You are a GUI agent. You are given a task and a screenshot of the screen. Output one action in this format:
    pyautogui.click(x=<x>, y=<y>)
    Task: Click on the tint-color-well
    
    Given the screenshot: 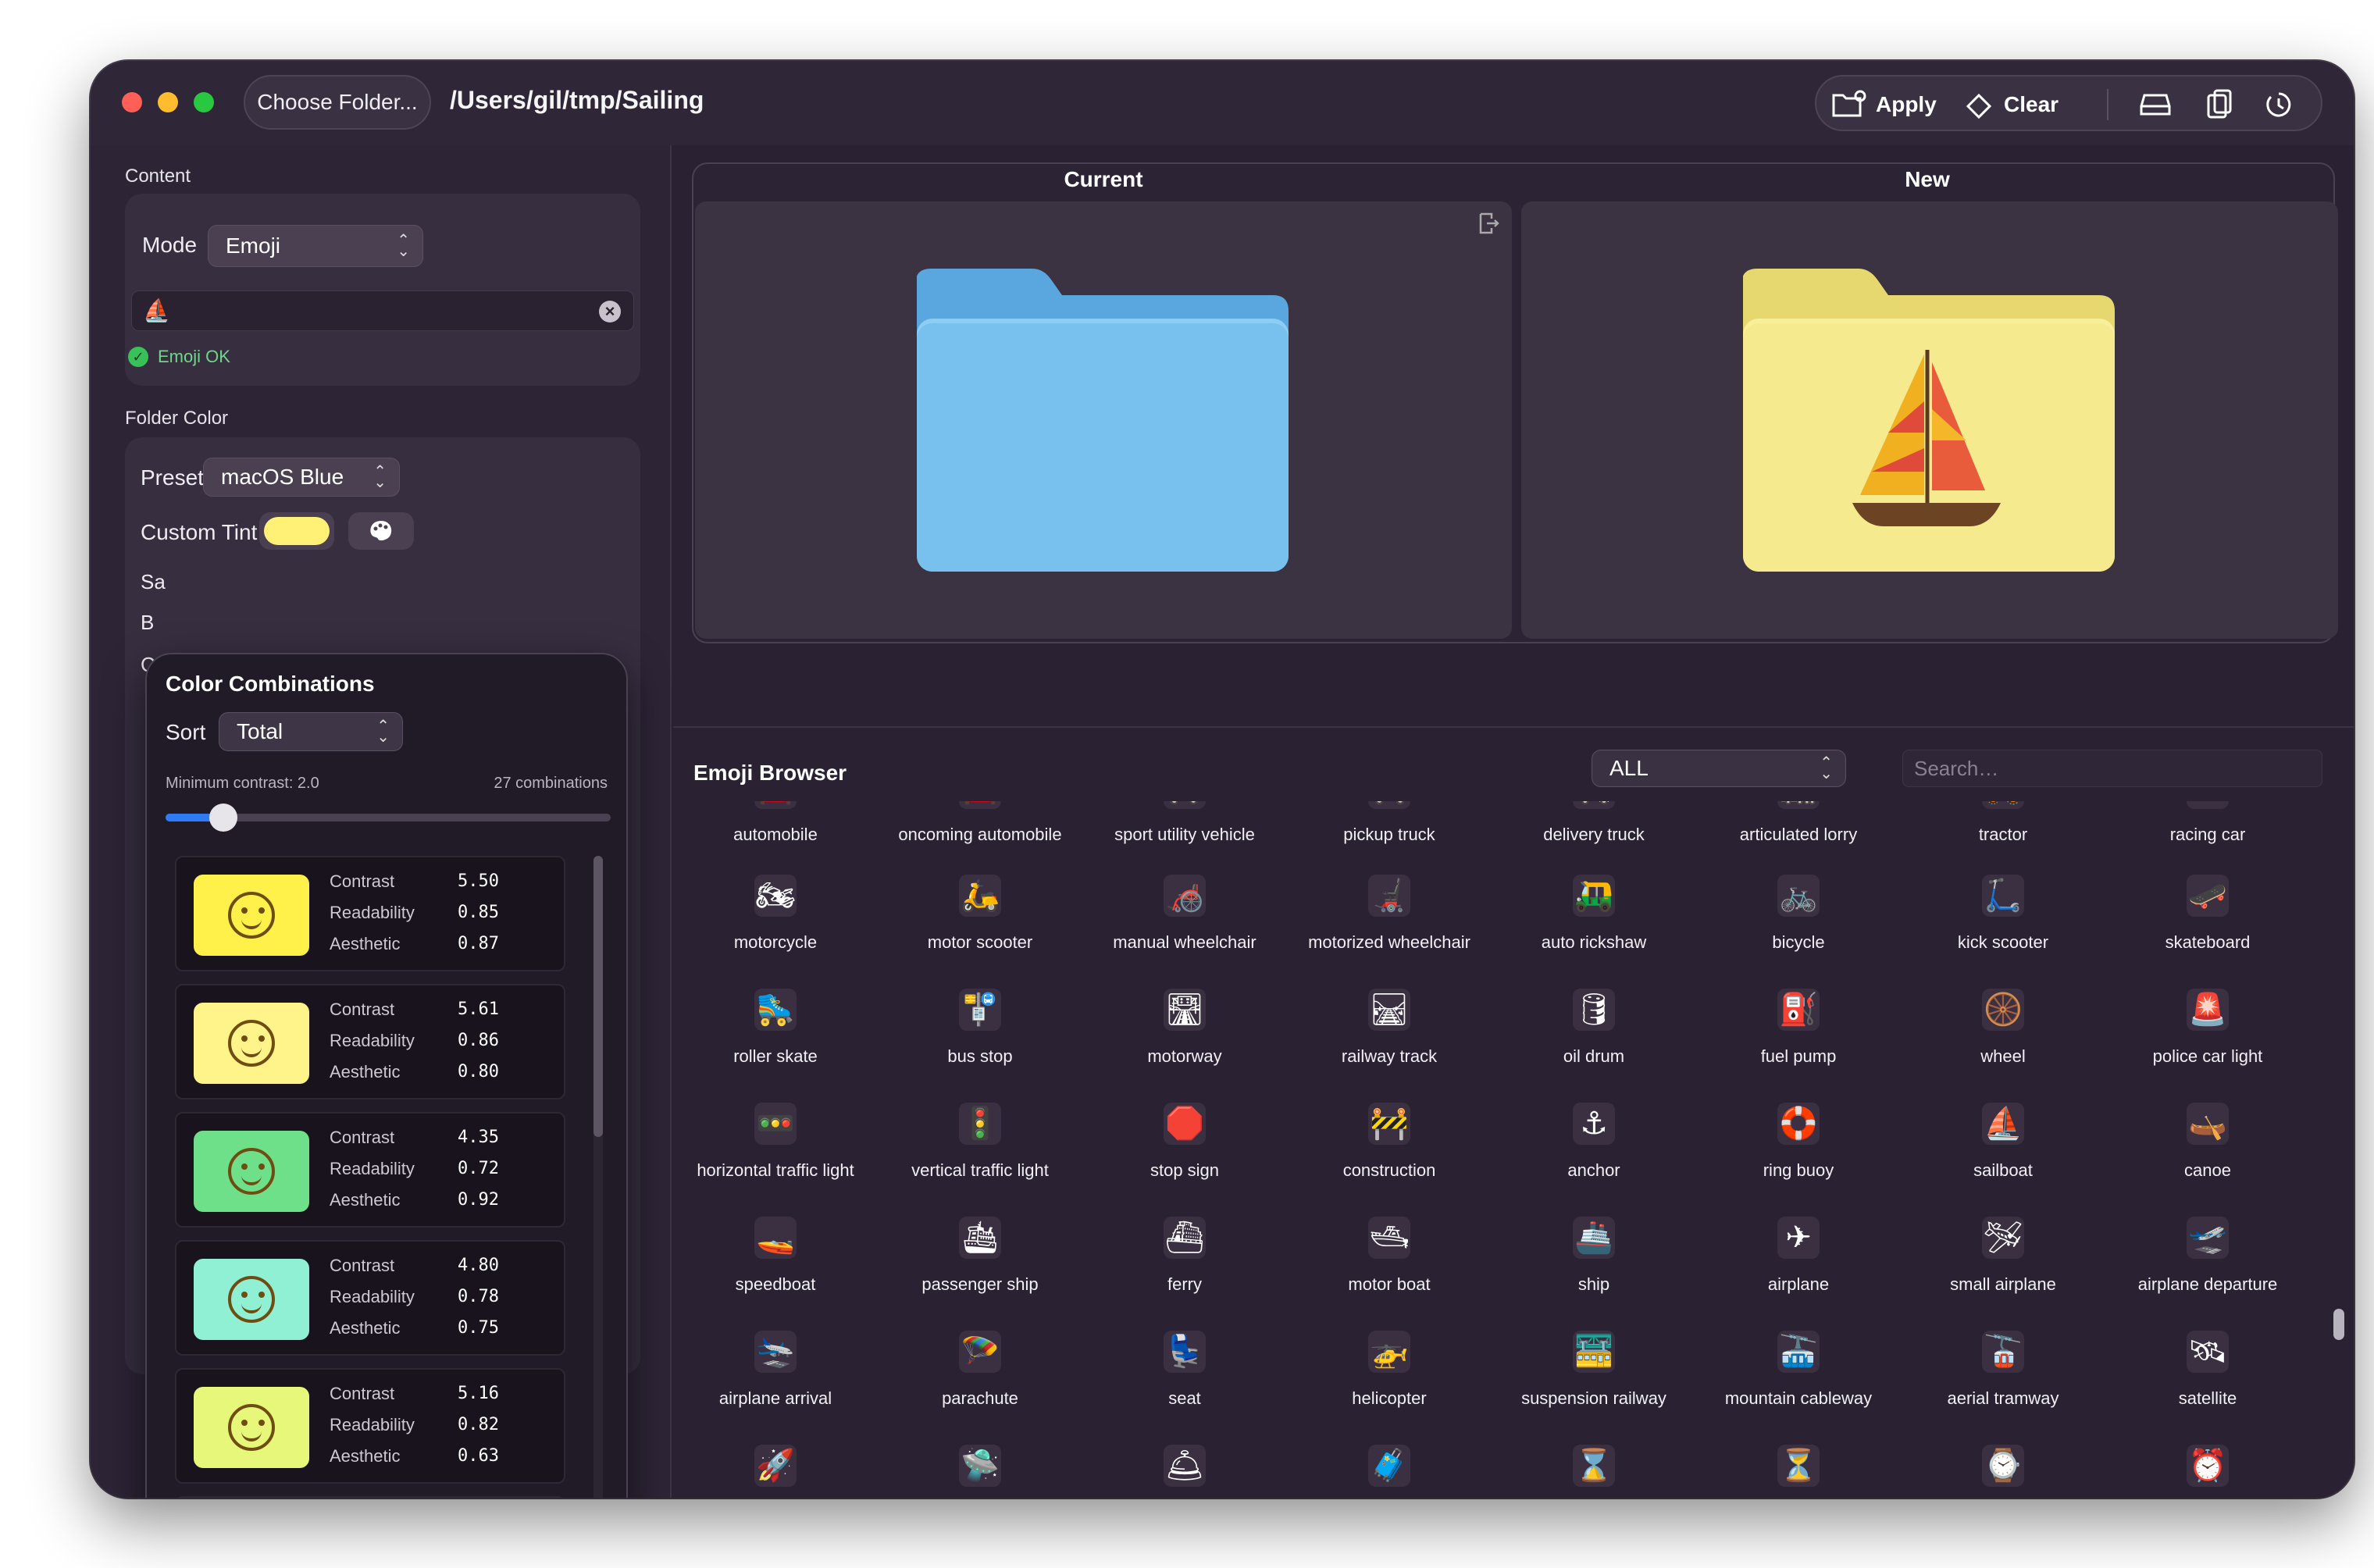 What is the action you would take?
    pyautogui.click(x=296, y=531)
    